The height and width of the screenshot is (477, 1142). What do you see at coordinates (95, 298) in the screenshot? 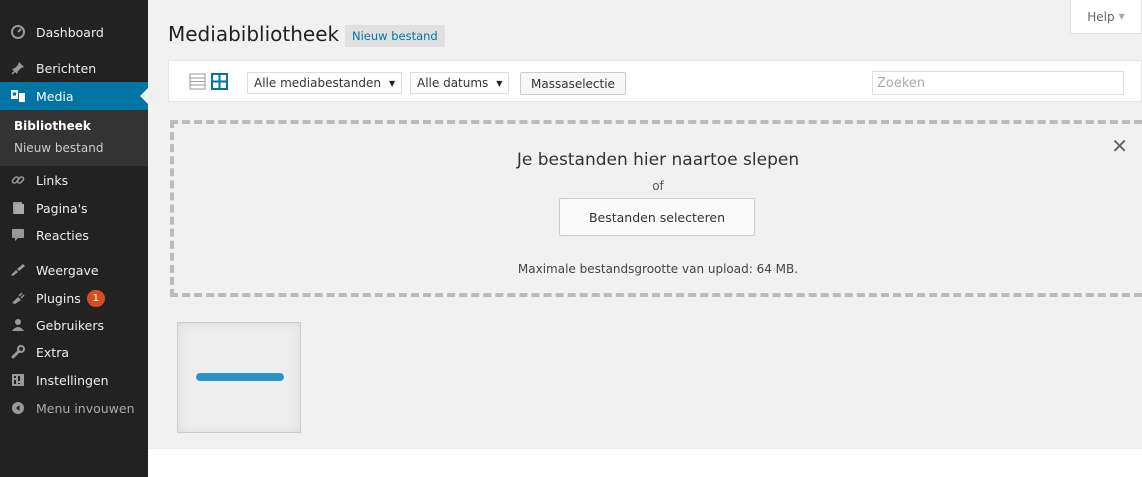
I see `plugin-update-badge: 1` at bounding box center [95, 298].